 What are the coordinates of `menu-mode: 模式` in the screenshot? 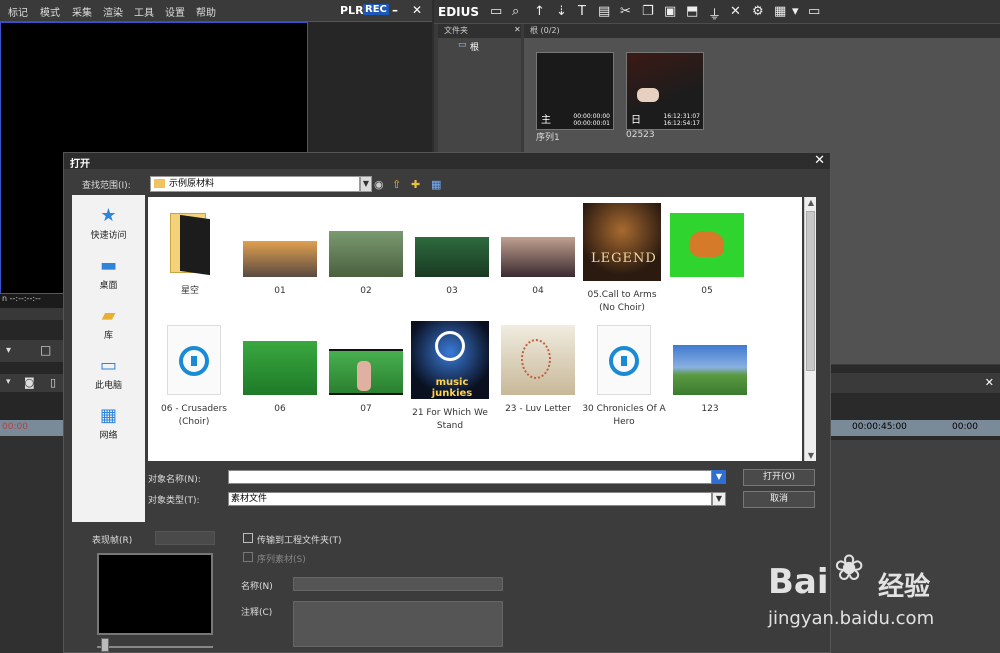 It's located at (50, 11).